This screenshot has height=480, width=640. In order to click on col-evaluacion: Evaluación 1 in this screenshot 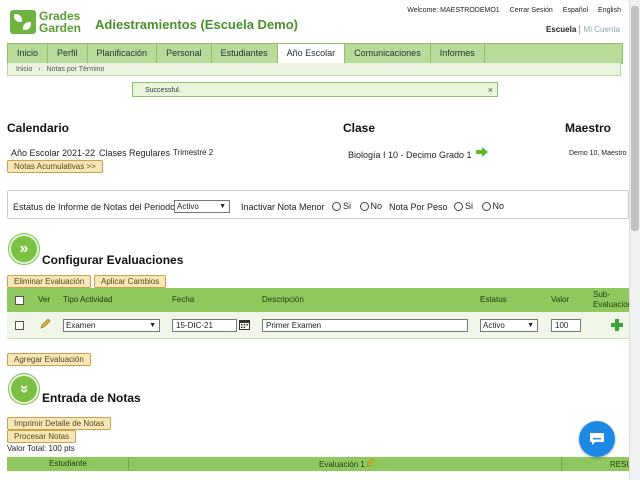, I will do `click(342, 464)`.